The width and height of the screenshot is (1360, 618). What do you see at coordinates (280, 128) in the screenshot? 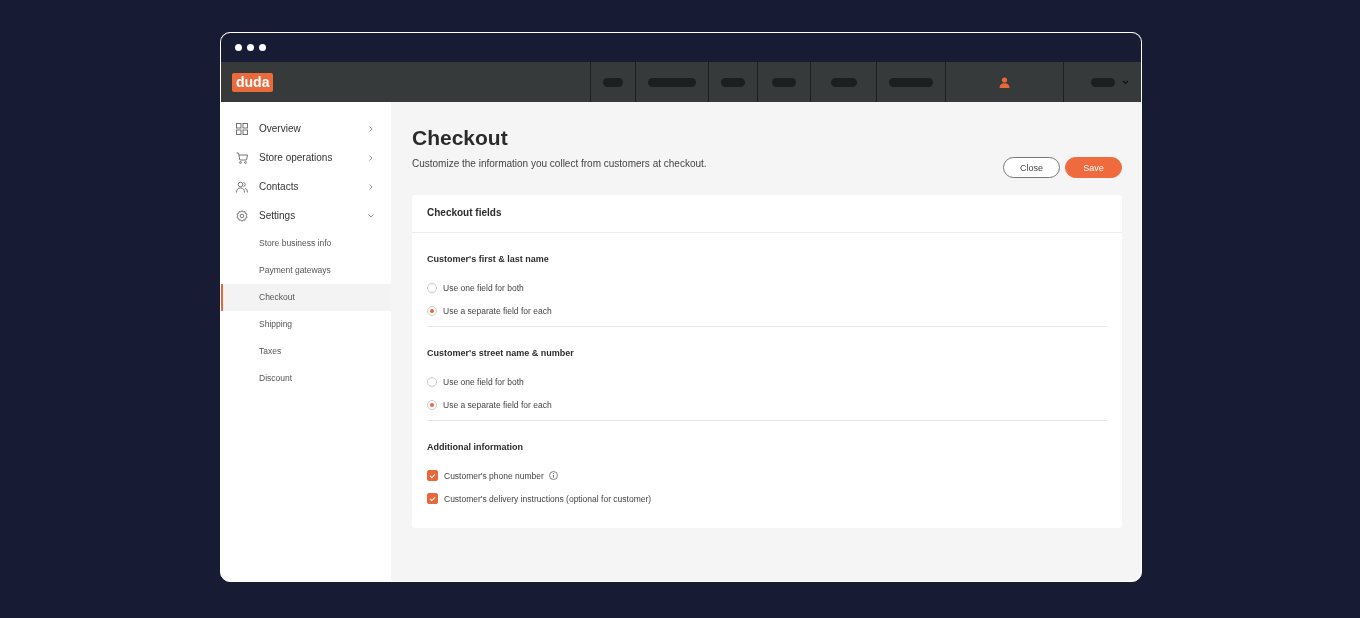
I see `sidebar-item-label: Overview` at bounding box center [280, 128].